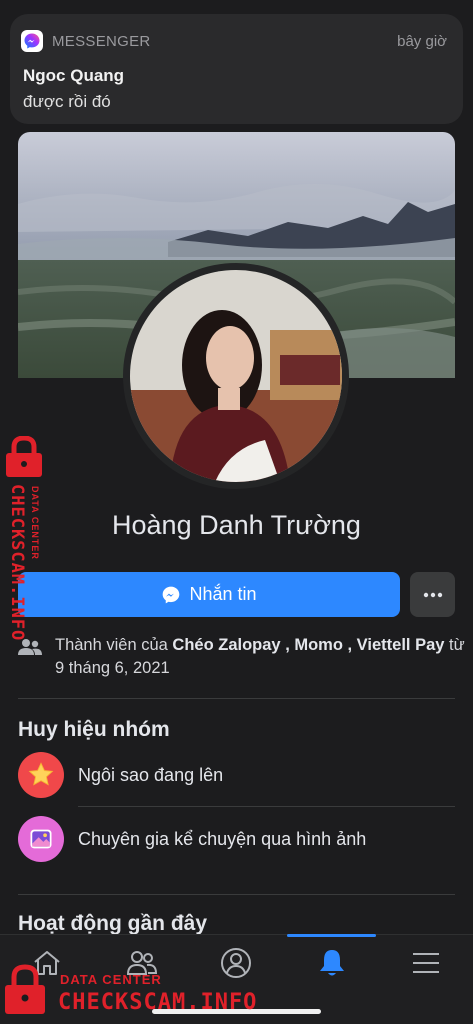 This screenshot has height=1024, width=473. Describe the element at coordinates (222, 839) in the screenshot. I see `badge-label: Chuyên gia kể chuyện qua hình ảnh` at that location.